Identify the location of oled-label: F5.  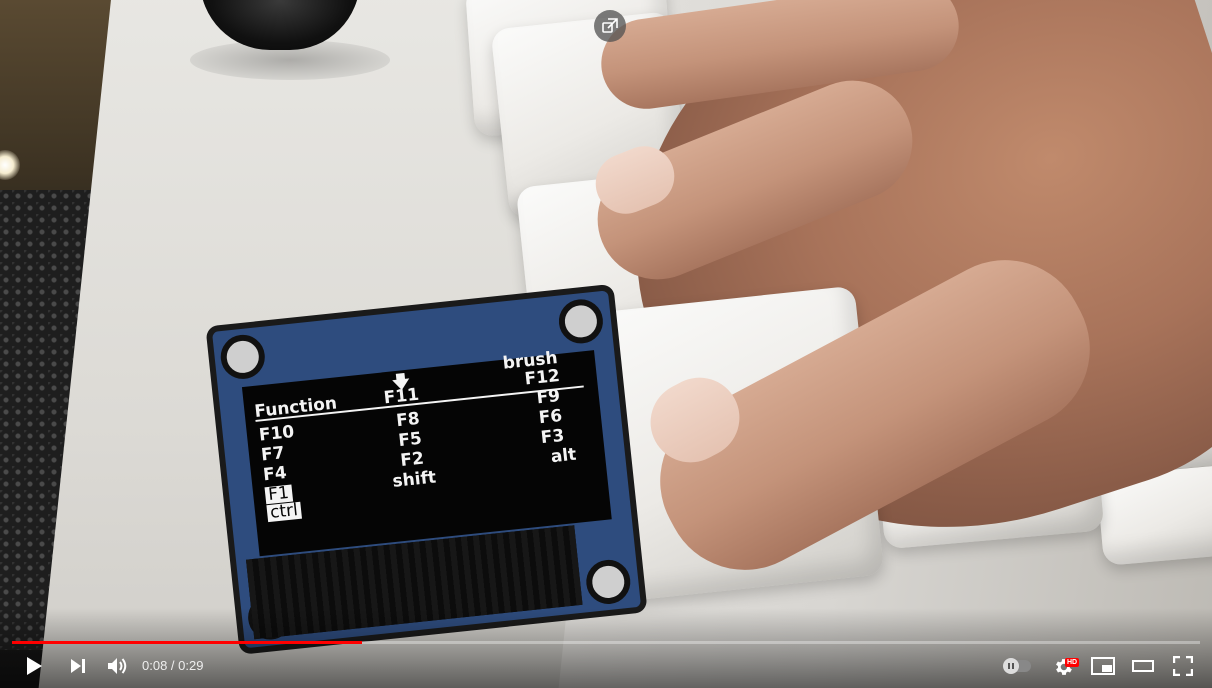
(410, 440).